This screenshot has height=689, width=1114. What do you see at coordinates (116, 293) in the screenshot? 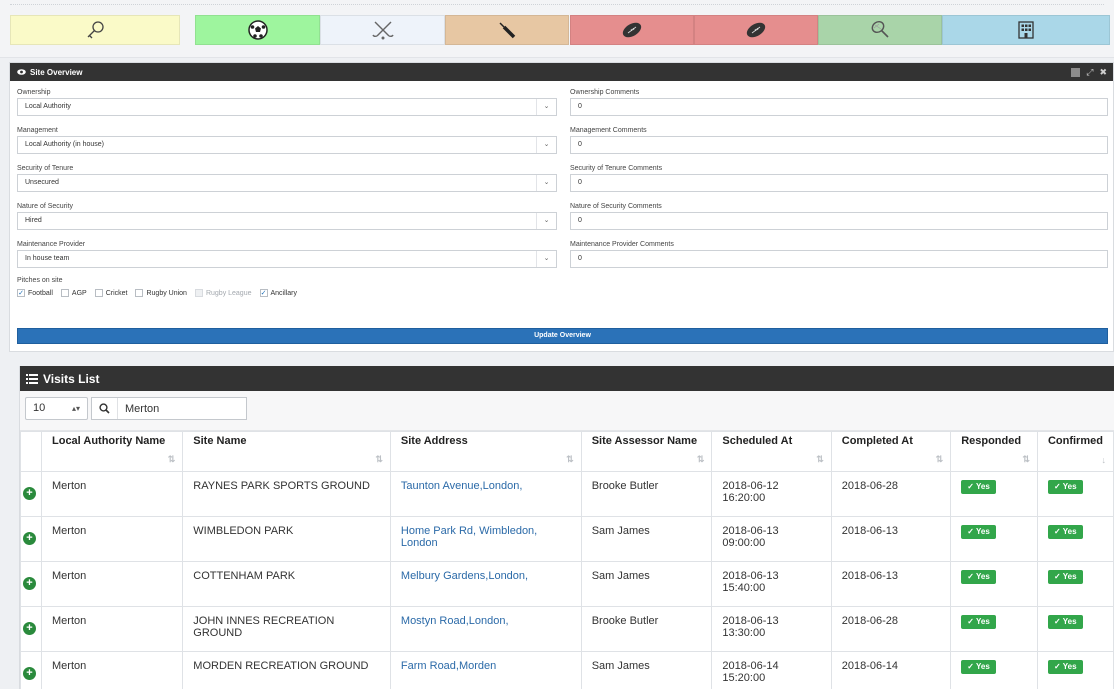
I see `cricket-label: Cricket` at bounding box center [116, 293].